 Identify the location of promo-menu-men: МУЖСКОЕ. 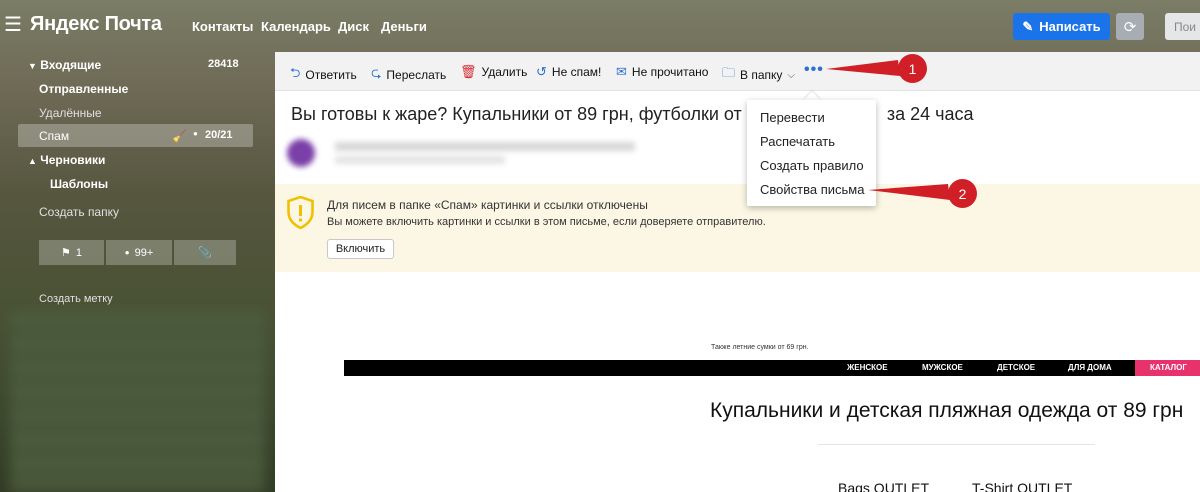
(942, 367).